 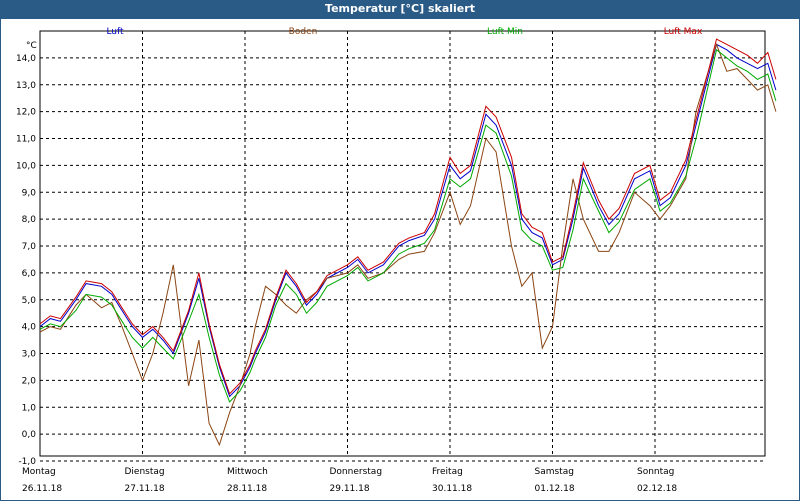 What do you see at coordinates (39, 472) in the screenshot?
I see `x-day-label: Montag` at bounding box center [39, 472].